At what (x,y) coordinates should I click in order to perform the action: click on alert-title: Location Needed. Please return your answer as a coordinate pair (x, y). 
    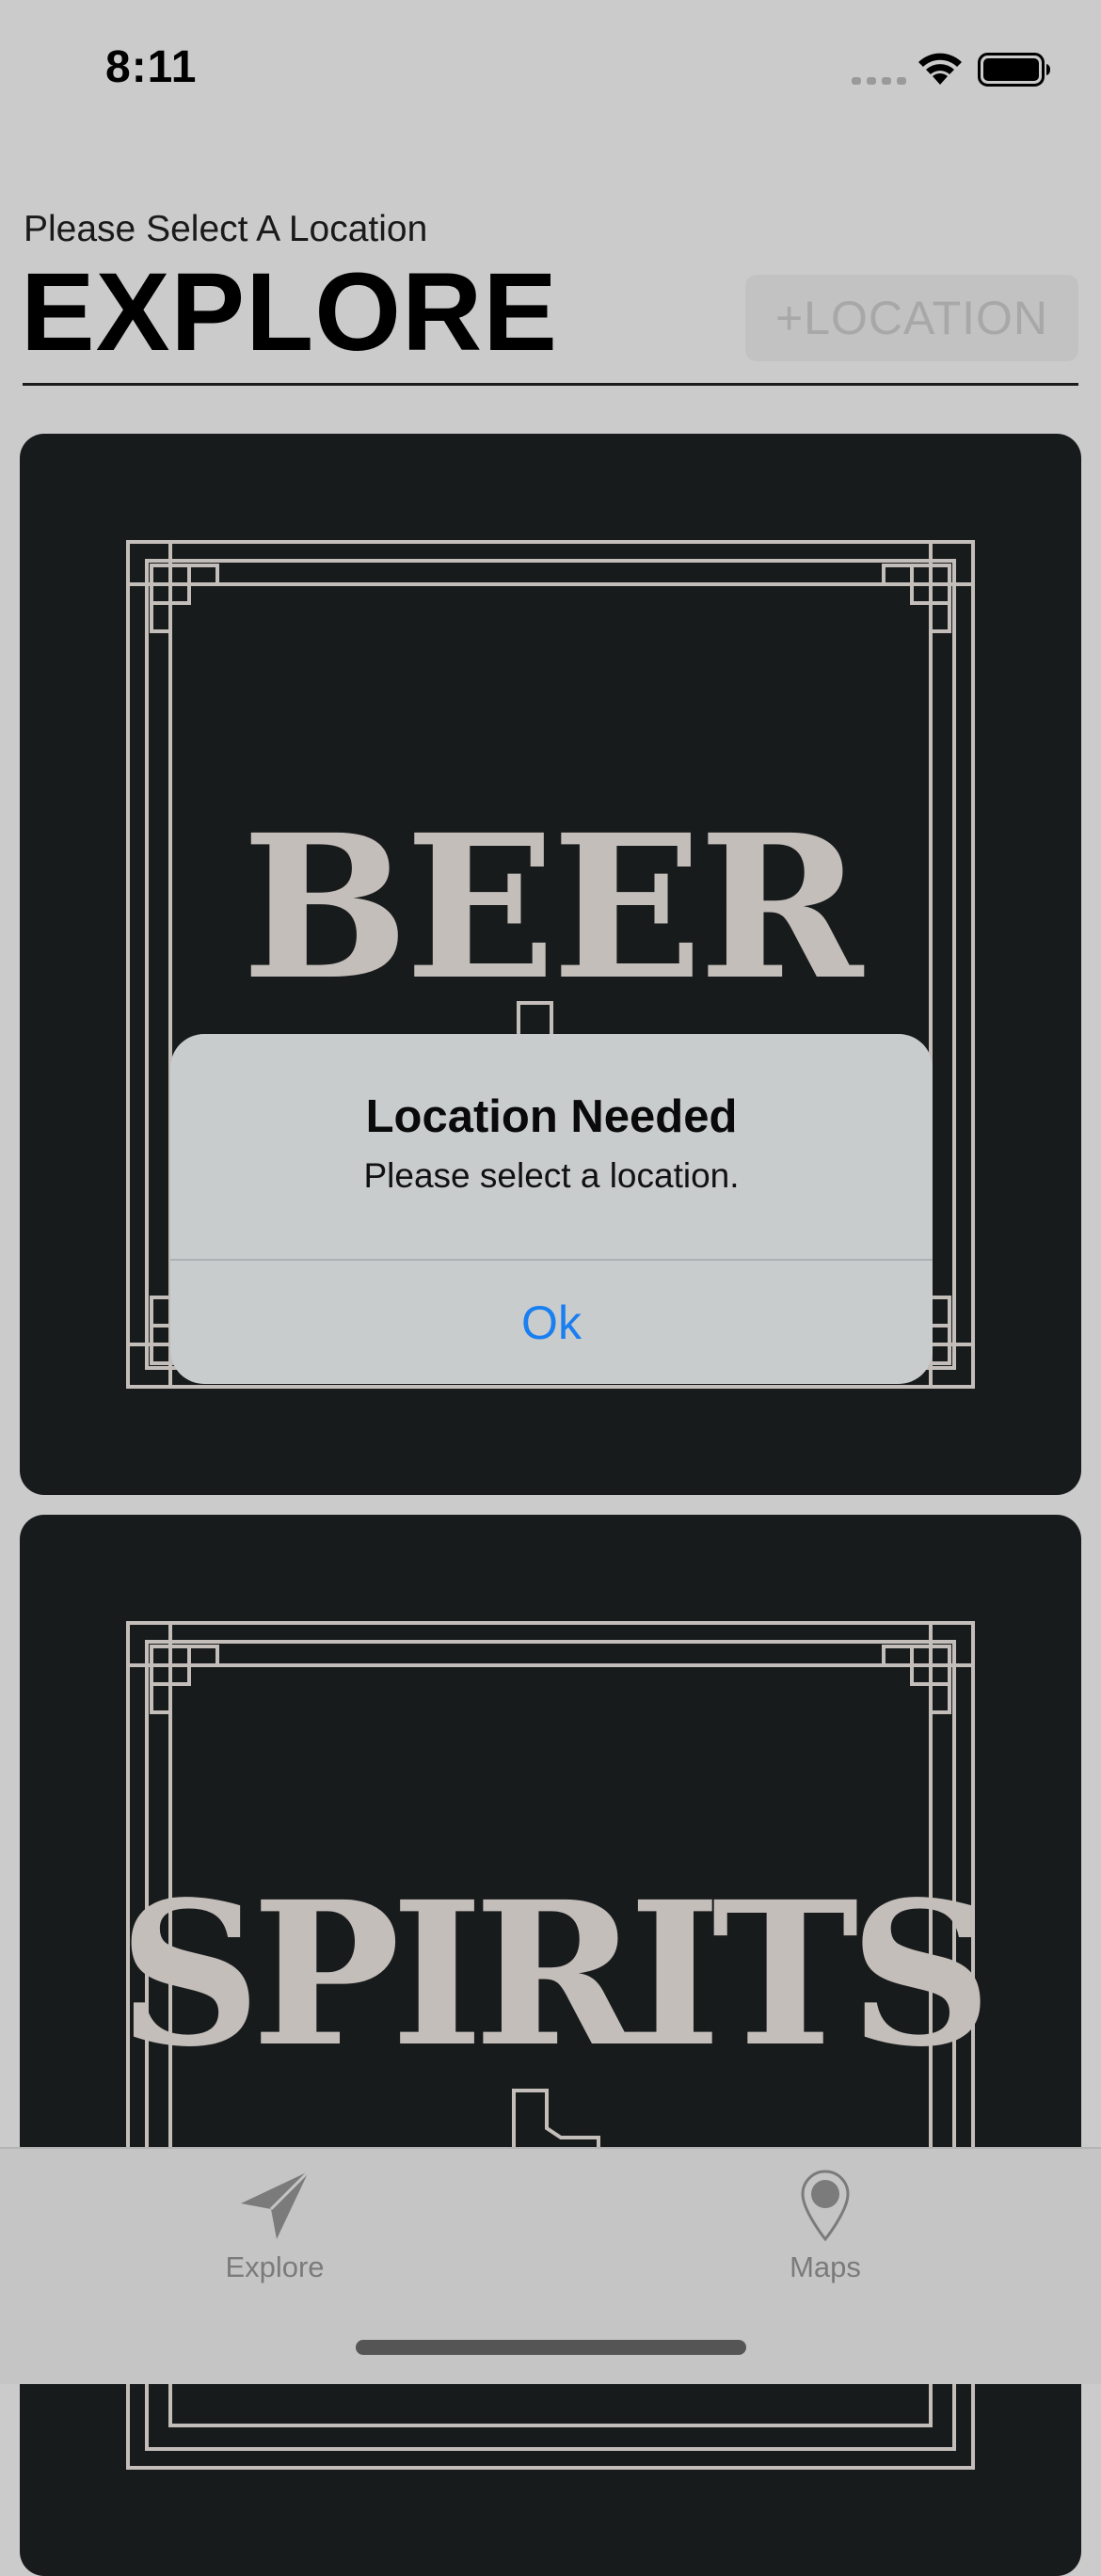
    Looking at the image, I should click on (551, 1116).